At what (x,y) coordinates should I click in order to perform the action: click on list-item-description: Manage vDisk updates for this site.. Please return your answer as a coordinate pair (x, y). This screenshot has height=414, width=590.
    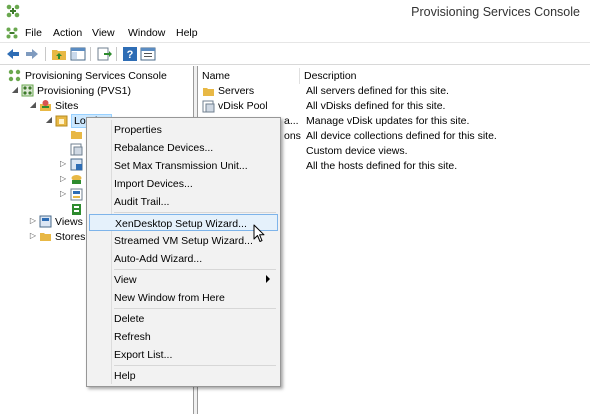
    Looking at the image, I should click on (388, 121).